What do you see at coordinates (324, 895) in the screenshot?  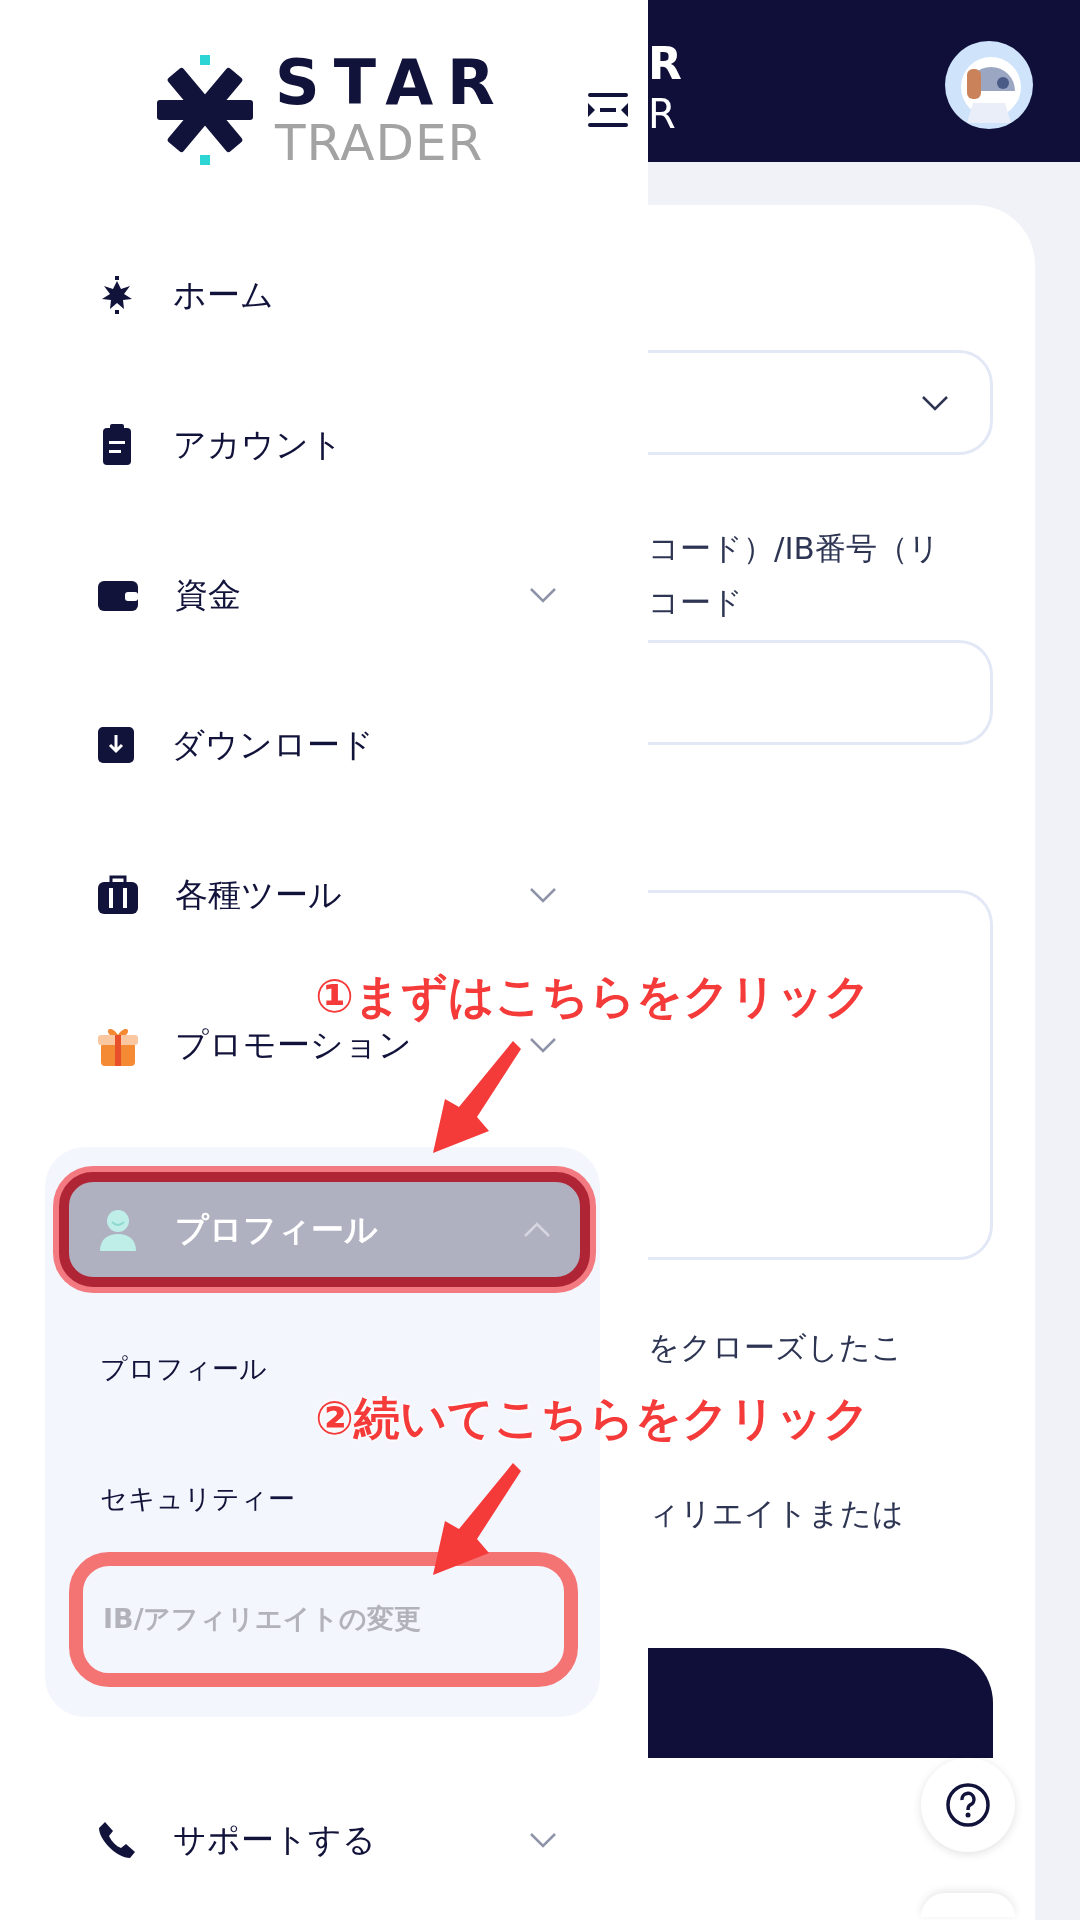 I see `menu-item: 各種ツール` at bounding box center [324, 895].